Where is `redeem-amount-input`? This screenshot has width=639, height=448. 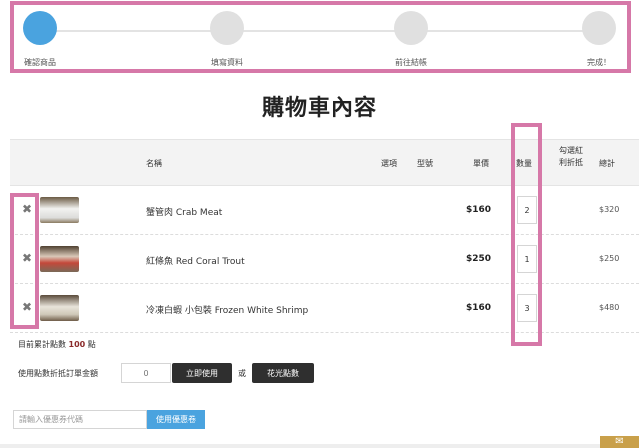
redeem-amount-input is located at coordinates (146, 373).